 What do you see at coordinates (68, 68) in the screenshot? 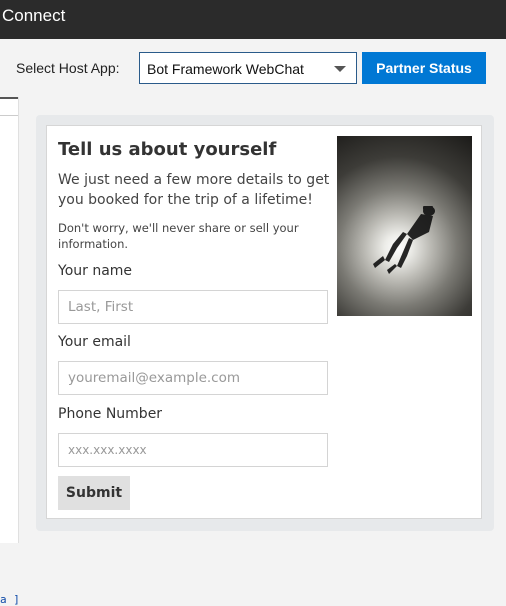
I see `host-app-label: Select Host App:` at bounding box center [68, 68].